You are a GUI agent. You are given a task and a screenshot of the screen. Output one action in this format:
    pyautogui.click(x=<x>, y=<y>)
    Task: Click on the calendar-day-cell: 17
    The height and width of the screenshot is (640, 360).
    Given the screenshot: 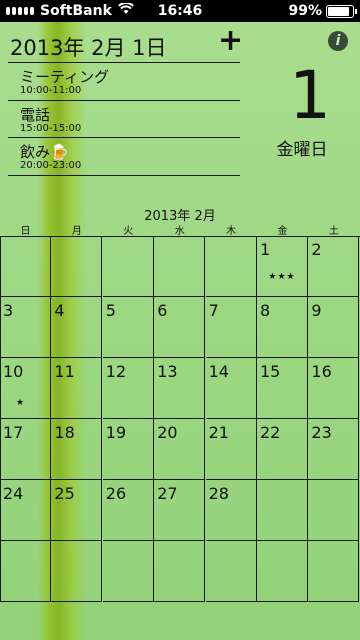 What is the action you would take?
    pyautogui.click(x=25, y=449)
    